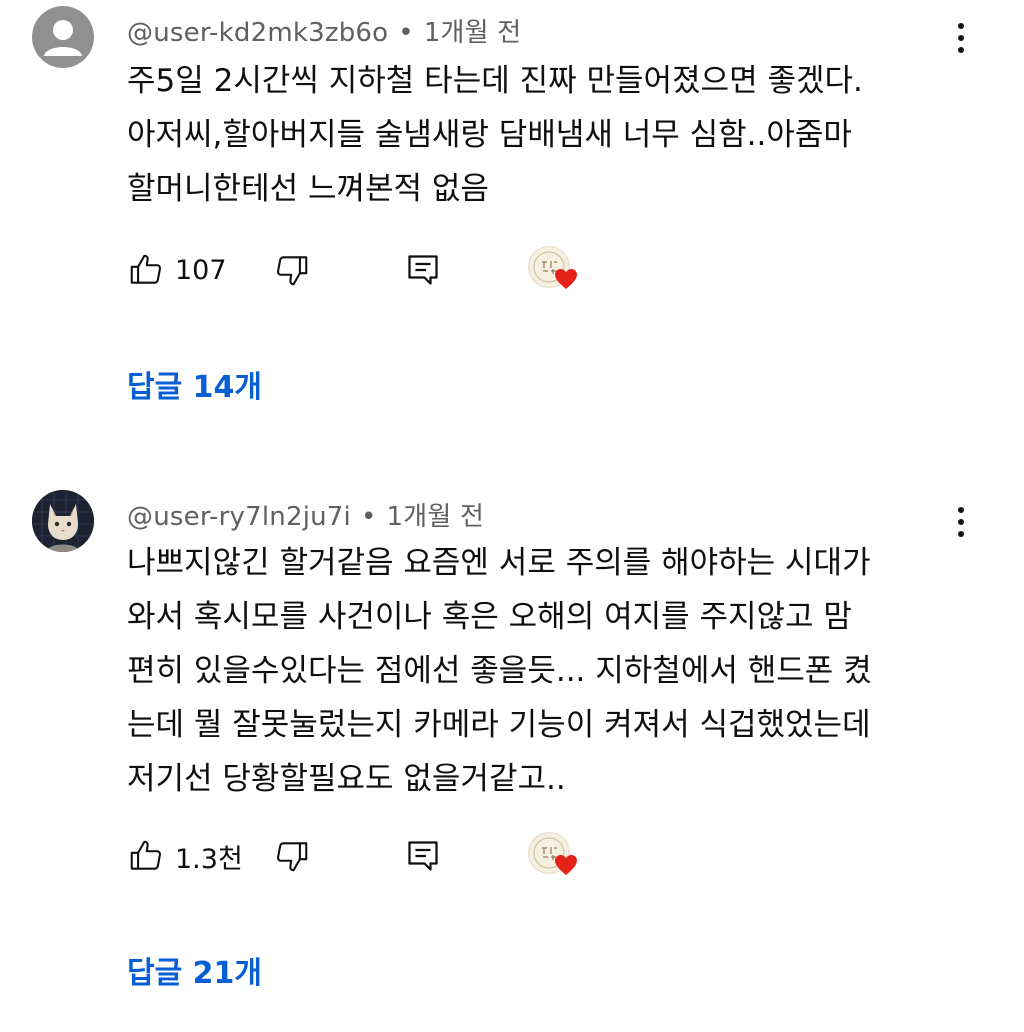  What do you see at coordinates (377, 855) in the screenshot?
I see `comment-actions: 1.3천` at bounding box center [377, 855].